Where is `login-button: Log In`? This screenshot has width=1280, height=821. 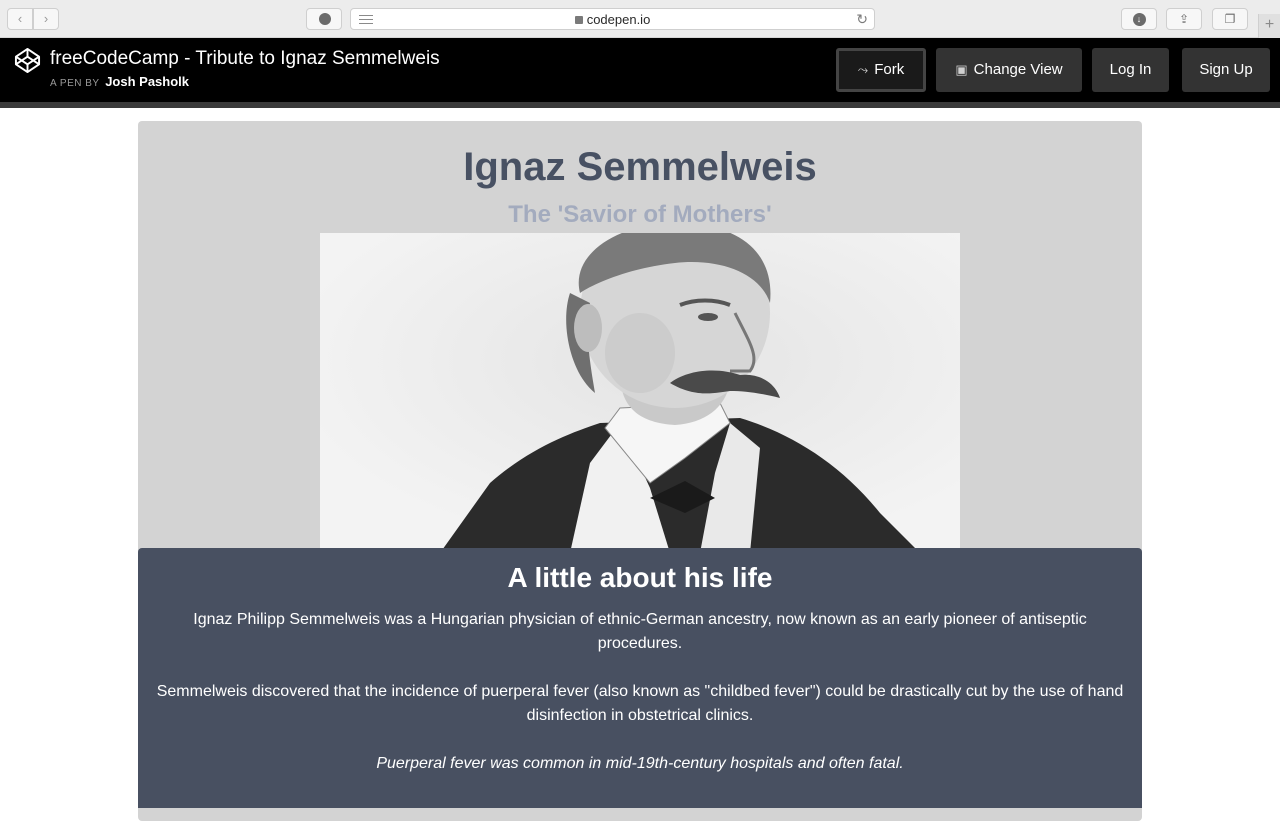 login-button: Log In is located at coordinates (1130, 70).